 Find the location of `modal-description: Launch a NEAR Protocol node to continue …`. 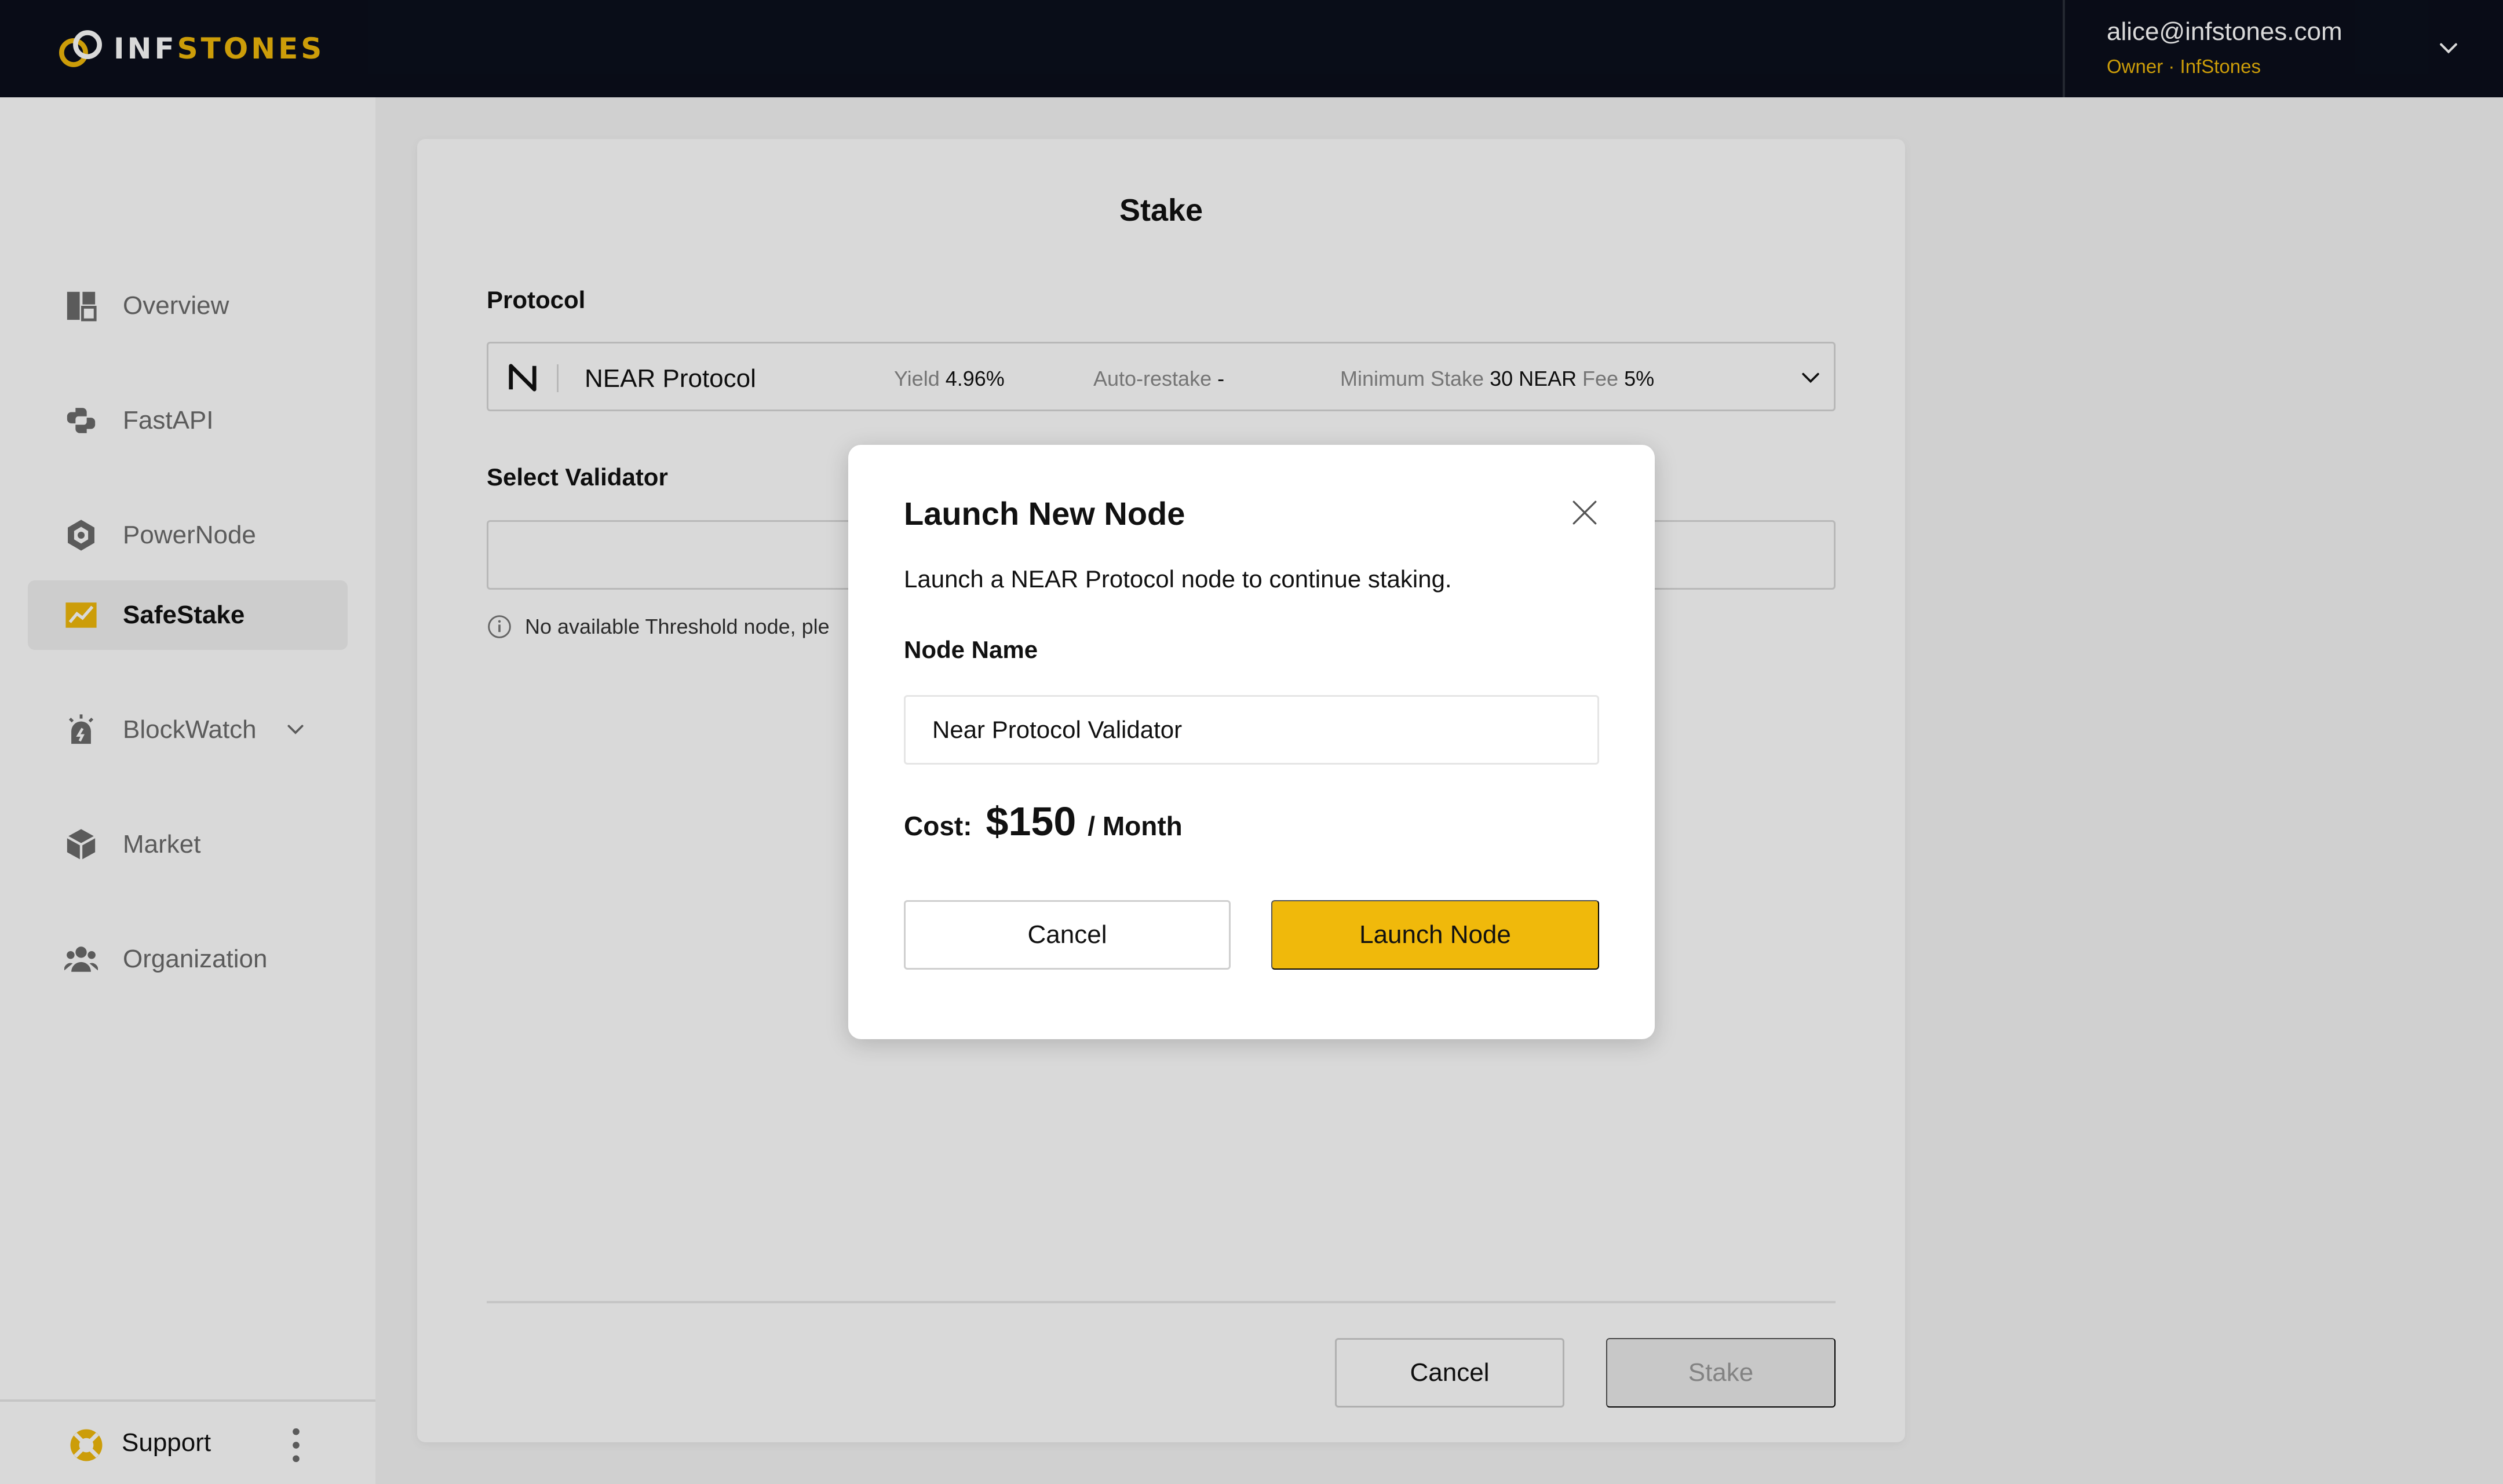

modal-description: Launch a NEAR Protocol node to continue … is located at coordinates (1178, 579).